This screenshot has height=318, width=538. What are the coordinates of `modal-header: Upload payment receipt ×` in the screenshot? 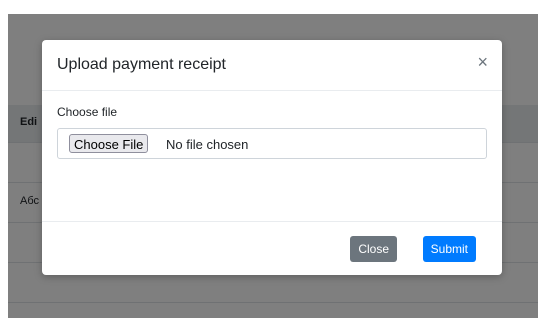 It's located at (272, 65).